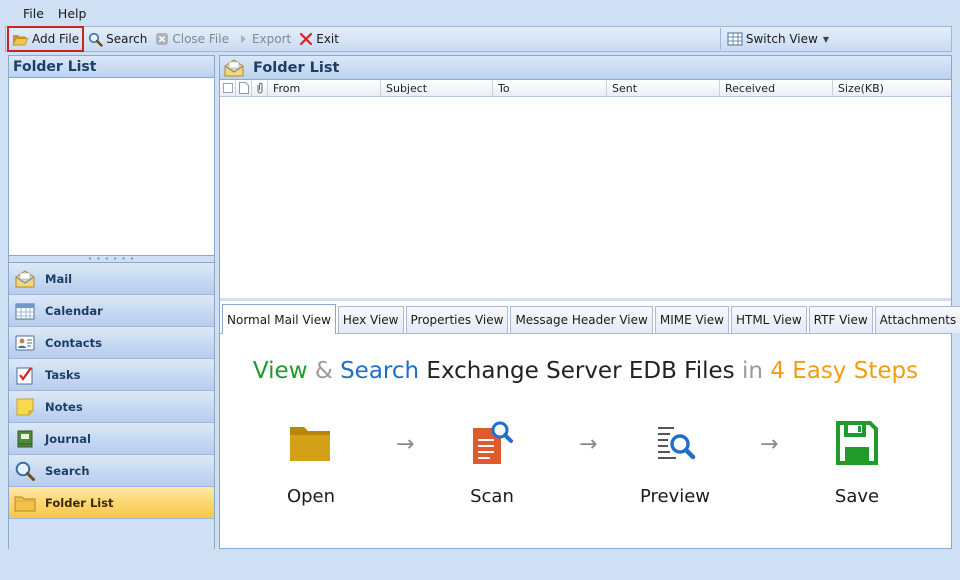 The height and width of the screenshot is (580, 960). What do you see at coordinates (580, 371) in the screenshot?
I see `banner-word-product: Exchange Server EDB Files` at bounding box center [580, 371].